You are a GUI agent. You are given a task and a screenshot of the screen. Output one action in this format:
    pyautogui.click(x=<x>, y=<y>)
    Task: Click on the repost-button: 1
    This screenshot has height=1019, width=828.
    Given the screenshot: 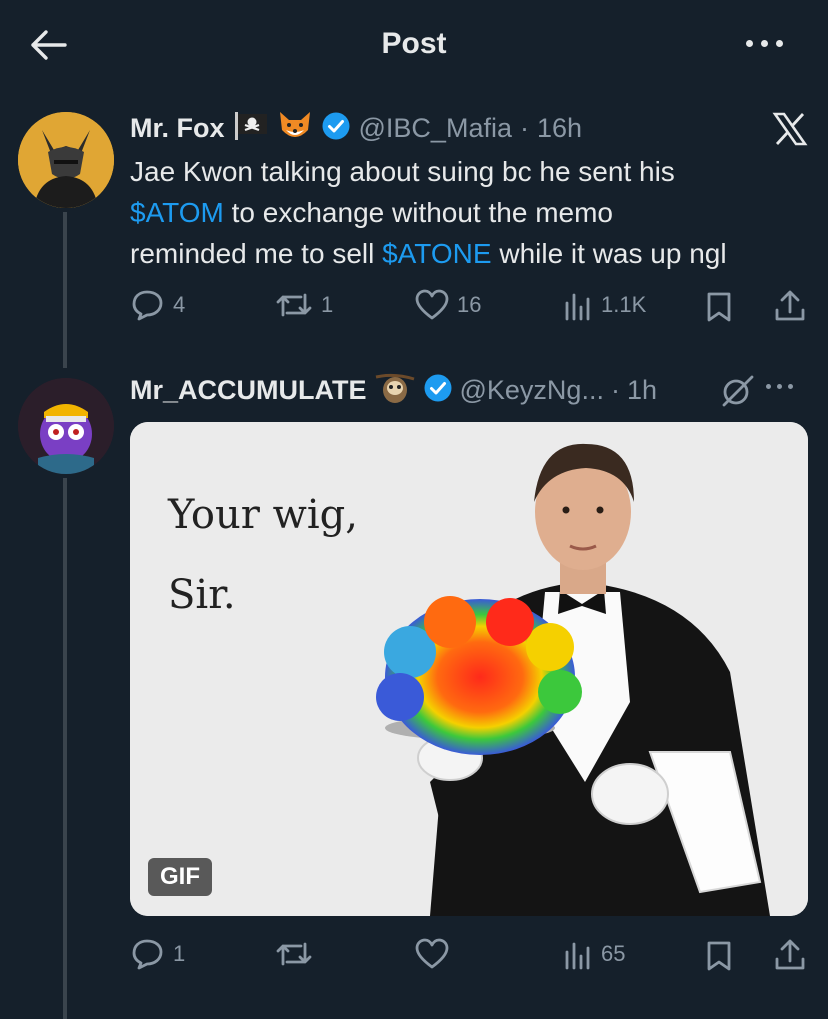 What is the action you would take?
    pyautogui.click(x=304, y=305)
    